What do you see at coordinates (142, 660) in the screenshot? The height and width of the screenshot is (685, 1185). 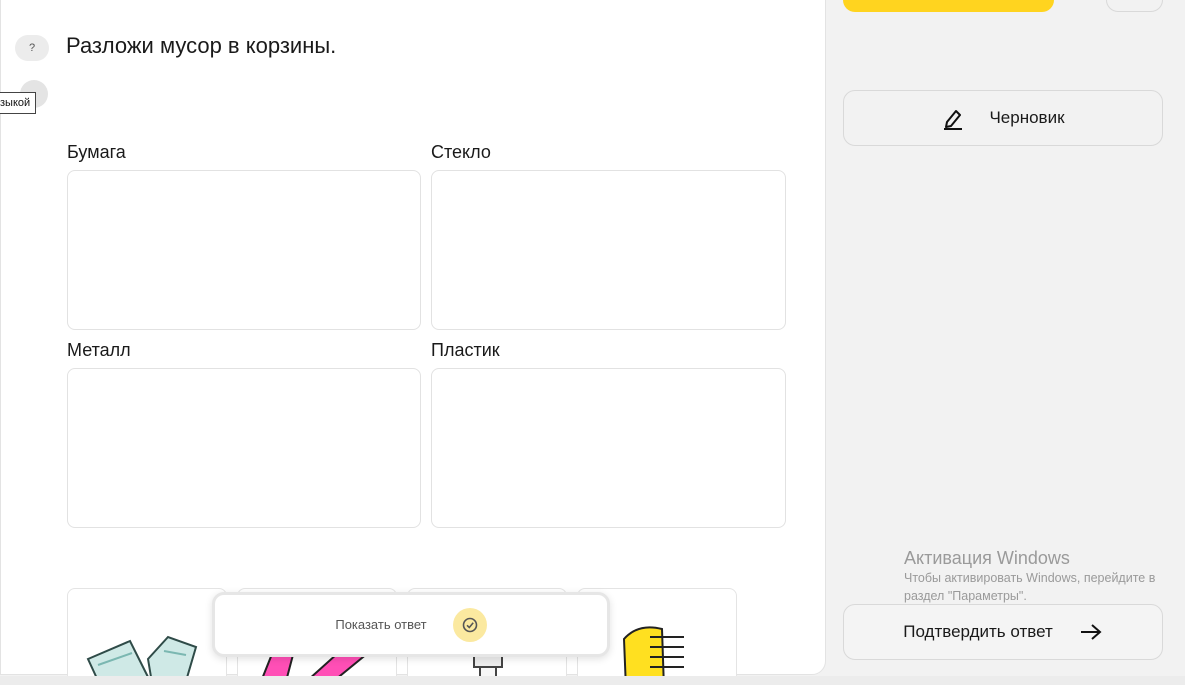 I see `glass-shards-icon` at bounding box center [142, 660].